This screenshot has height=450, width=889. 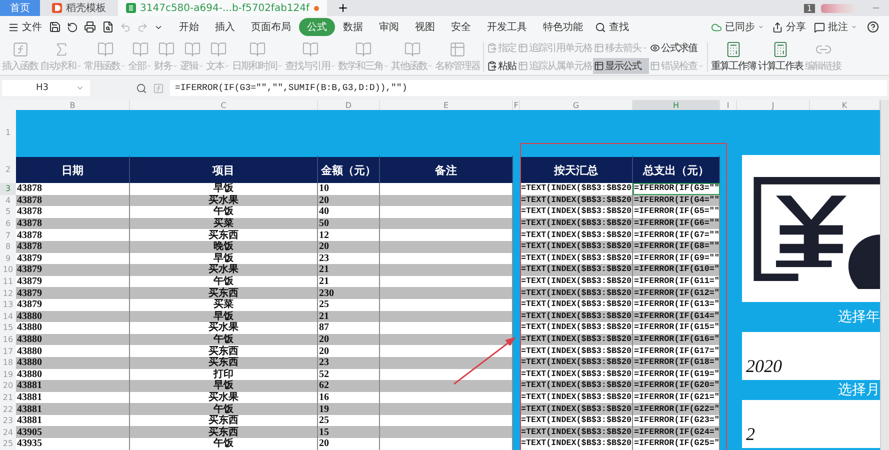 I want to click on table-cell: 43905, so click(x=73, y=432).